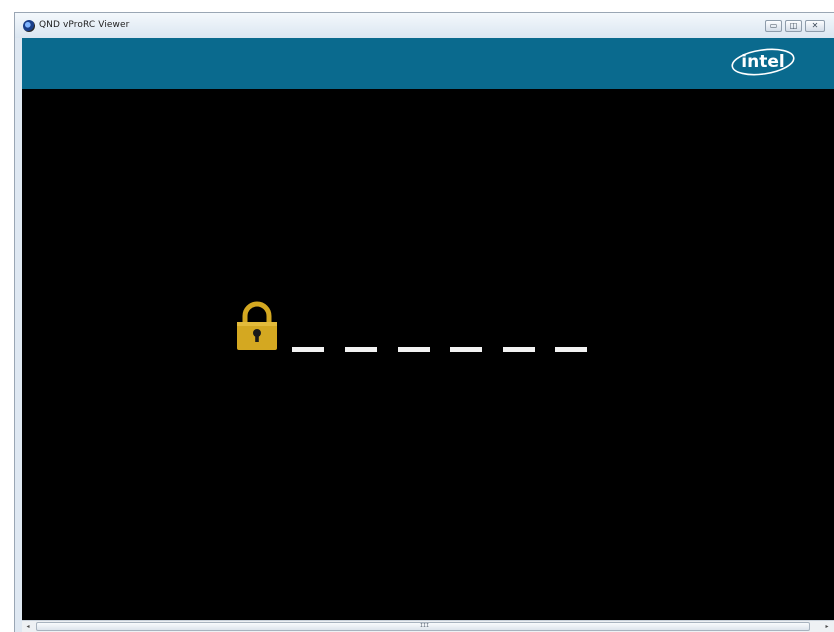 This screenshot has width=834, height=632. What do you see at coordinates (773, 26) in the screenshot?
I see `minimize-button: ▭` at bounding box center [773, 26].